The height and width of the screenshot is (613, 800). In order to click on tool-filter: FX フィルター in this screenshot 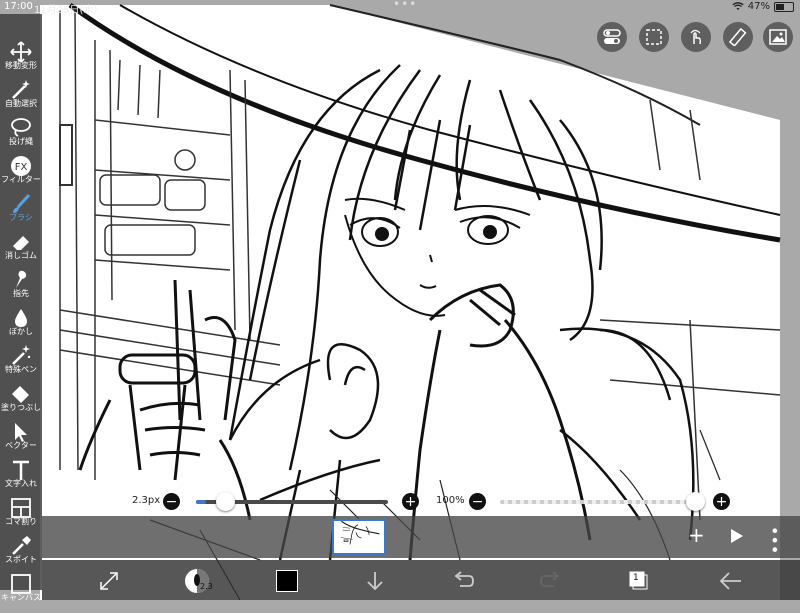, I will do `click(21, 175)`.